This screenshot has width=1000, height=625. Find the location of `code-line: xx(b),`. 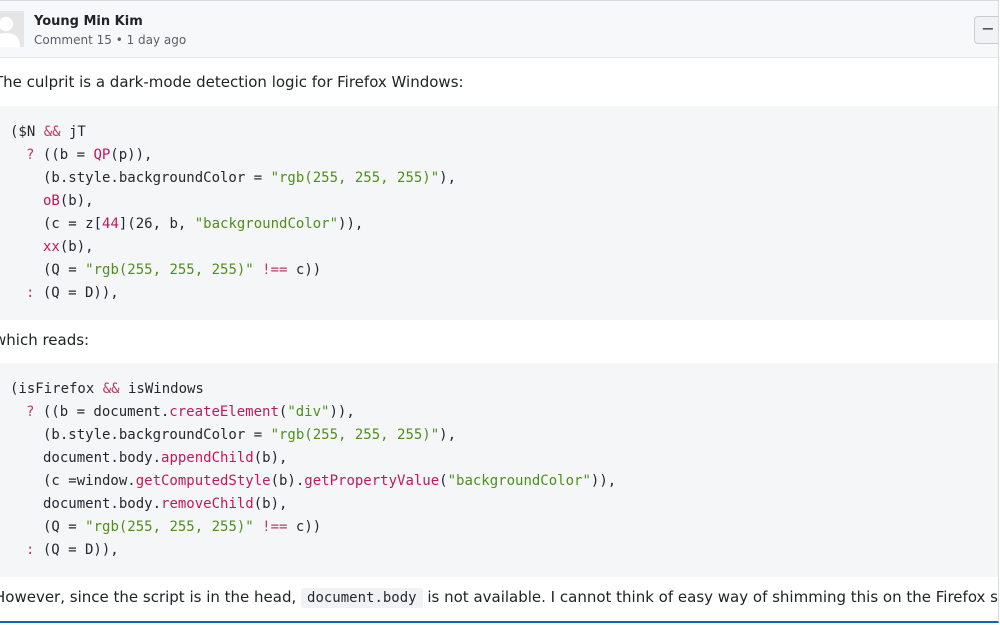

code-line: xx(b), is located at coordinates (68, 247).